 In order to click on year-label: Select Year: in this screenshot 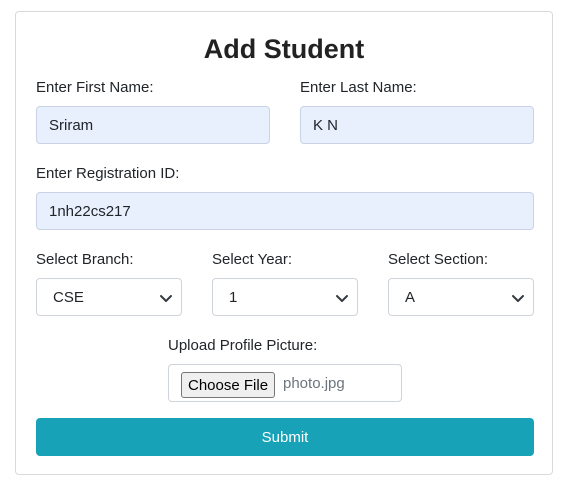, I will do `click(252, 259)`.